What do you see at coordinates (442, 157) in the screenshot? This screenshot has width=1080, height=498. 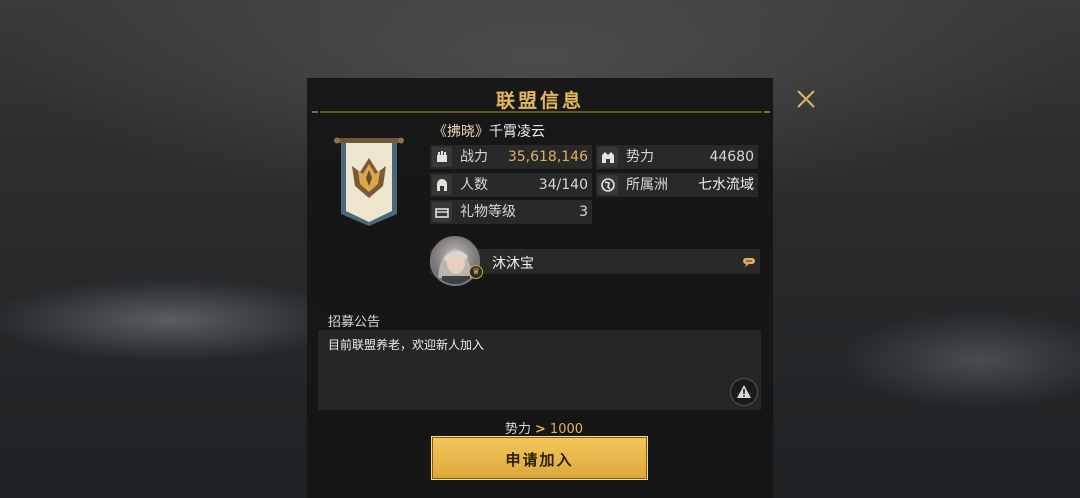 I see `fist-icon` at bounding box center [442, 157].